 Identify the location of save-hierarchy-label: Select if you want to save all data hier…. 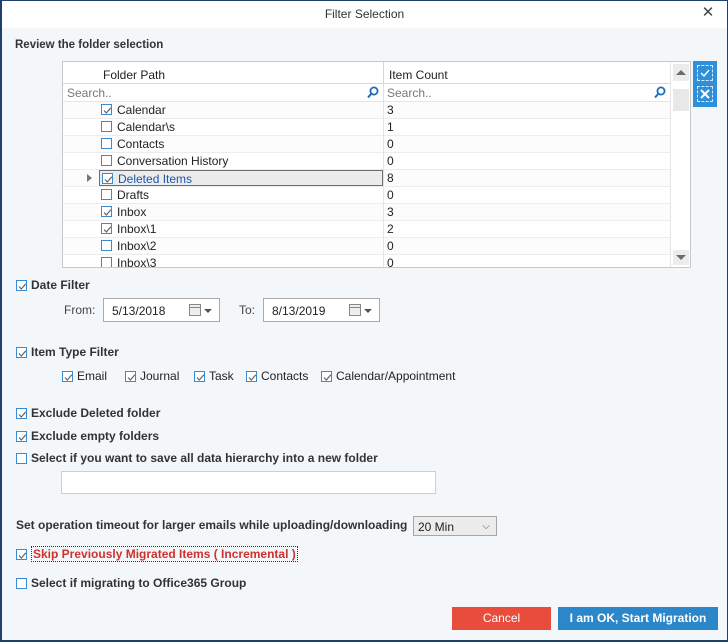
(204, 458).